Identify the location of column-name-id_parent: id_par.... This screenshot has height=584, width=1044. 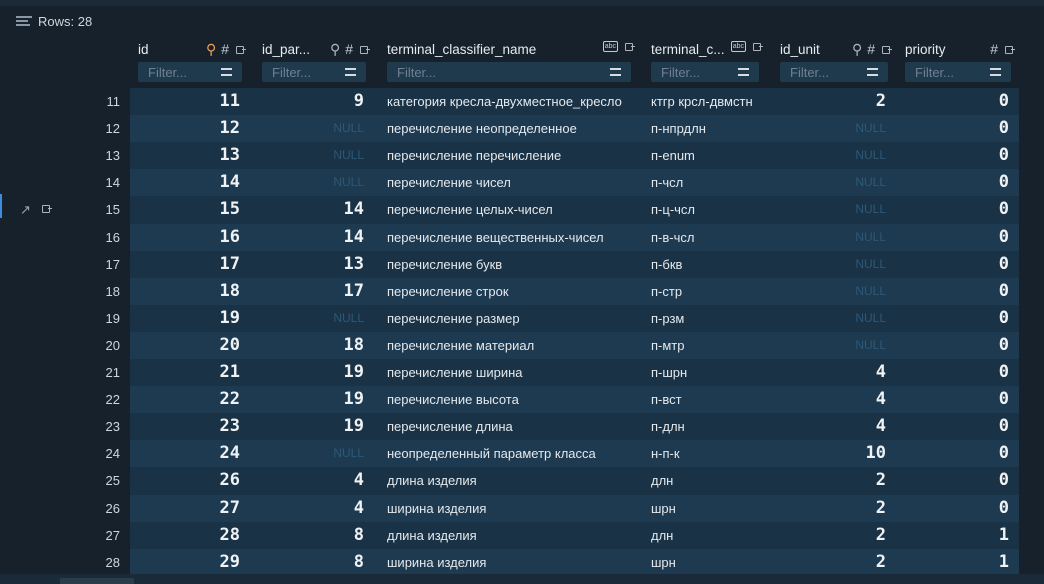
(286, 49).